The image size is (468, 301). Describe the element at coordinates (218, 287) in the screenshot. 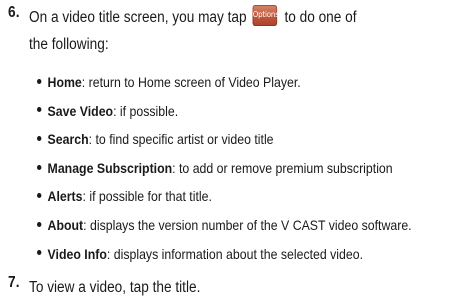

I see `step-text: To view a video, tap the title.` at that location.